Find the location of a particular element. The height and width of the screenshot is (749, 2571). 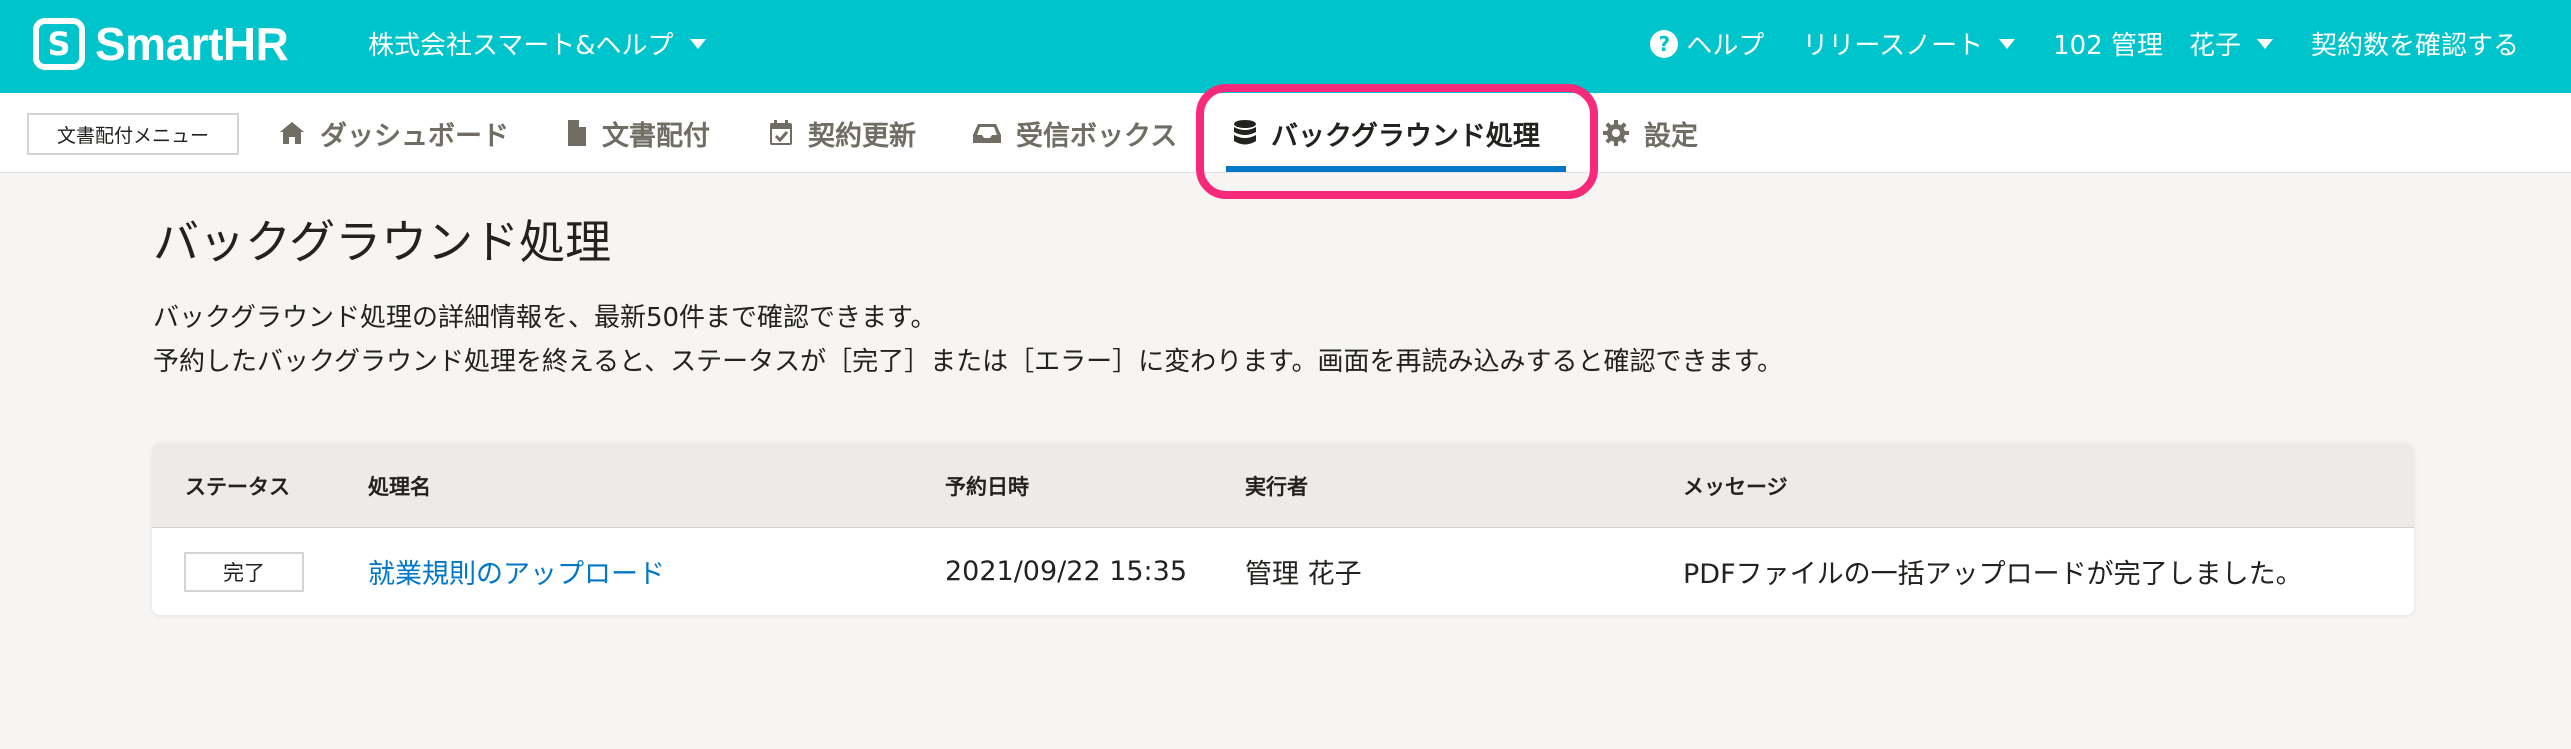

release-notes-label: リリースノート is located at coordinates (1893, 46).